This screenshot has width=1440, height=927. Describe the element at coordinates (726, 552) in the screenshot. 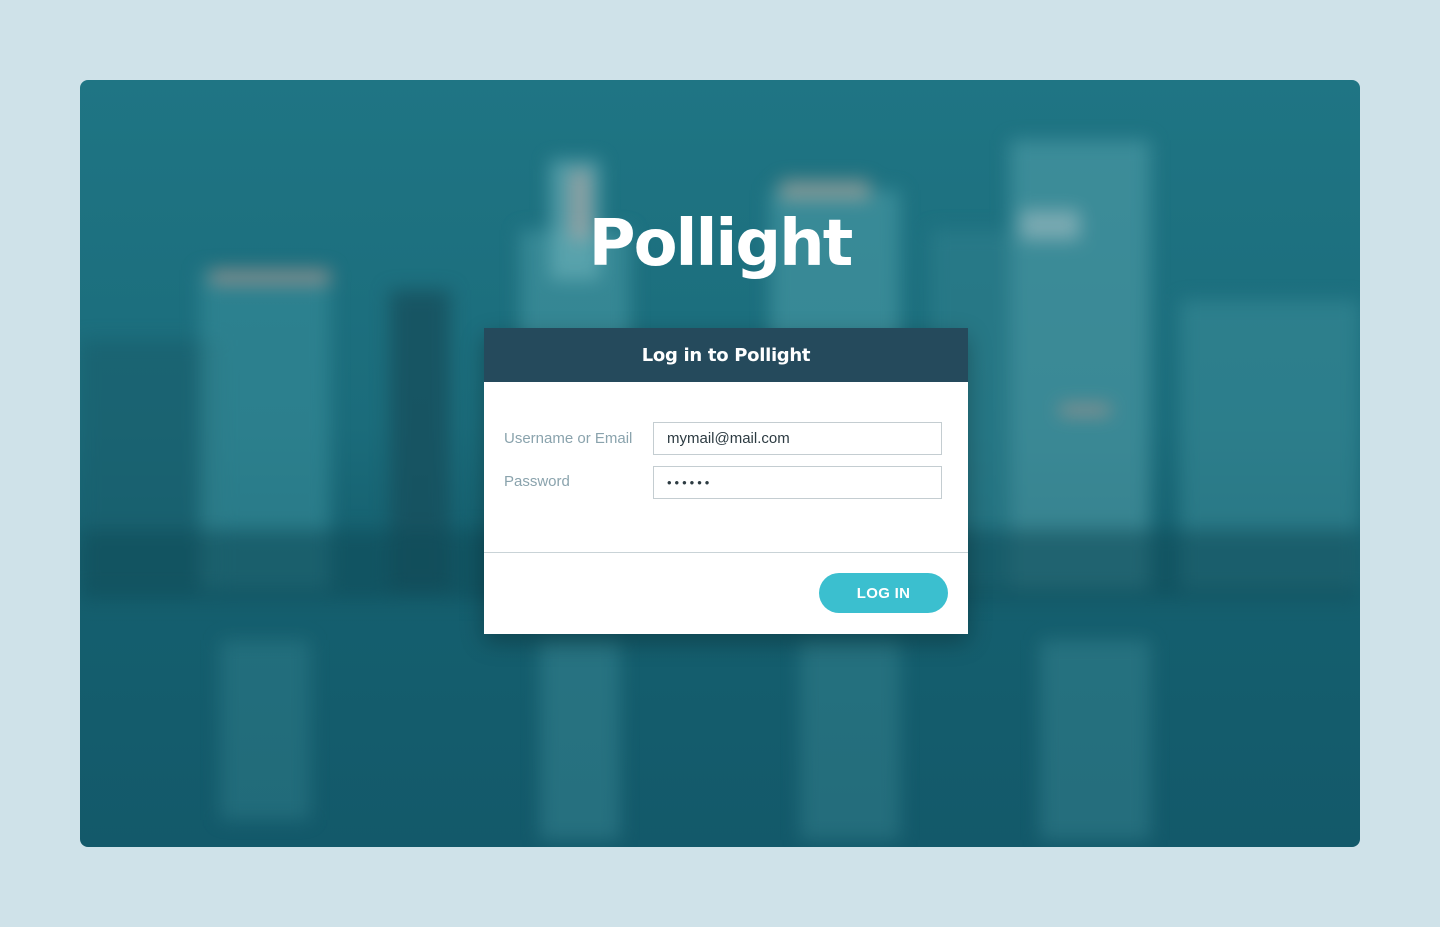

I see `card-divider` at that location.